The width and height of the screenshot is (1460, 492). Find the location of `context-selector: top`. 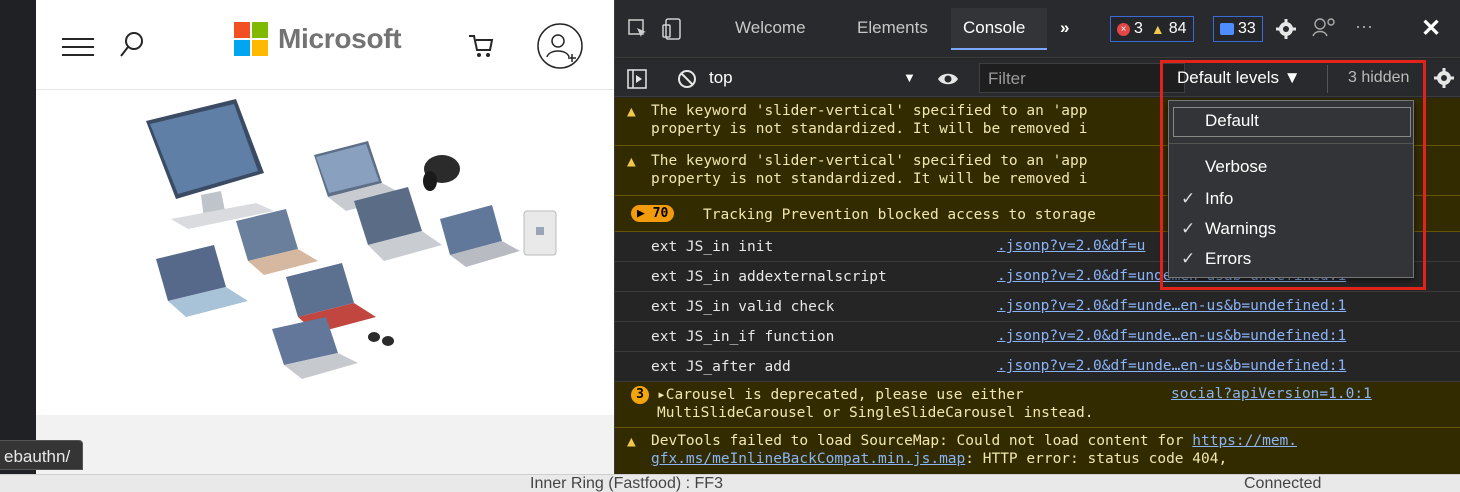

context-selector: top is located at coordinates (721, 78).